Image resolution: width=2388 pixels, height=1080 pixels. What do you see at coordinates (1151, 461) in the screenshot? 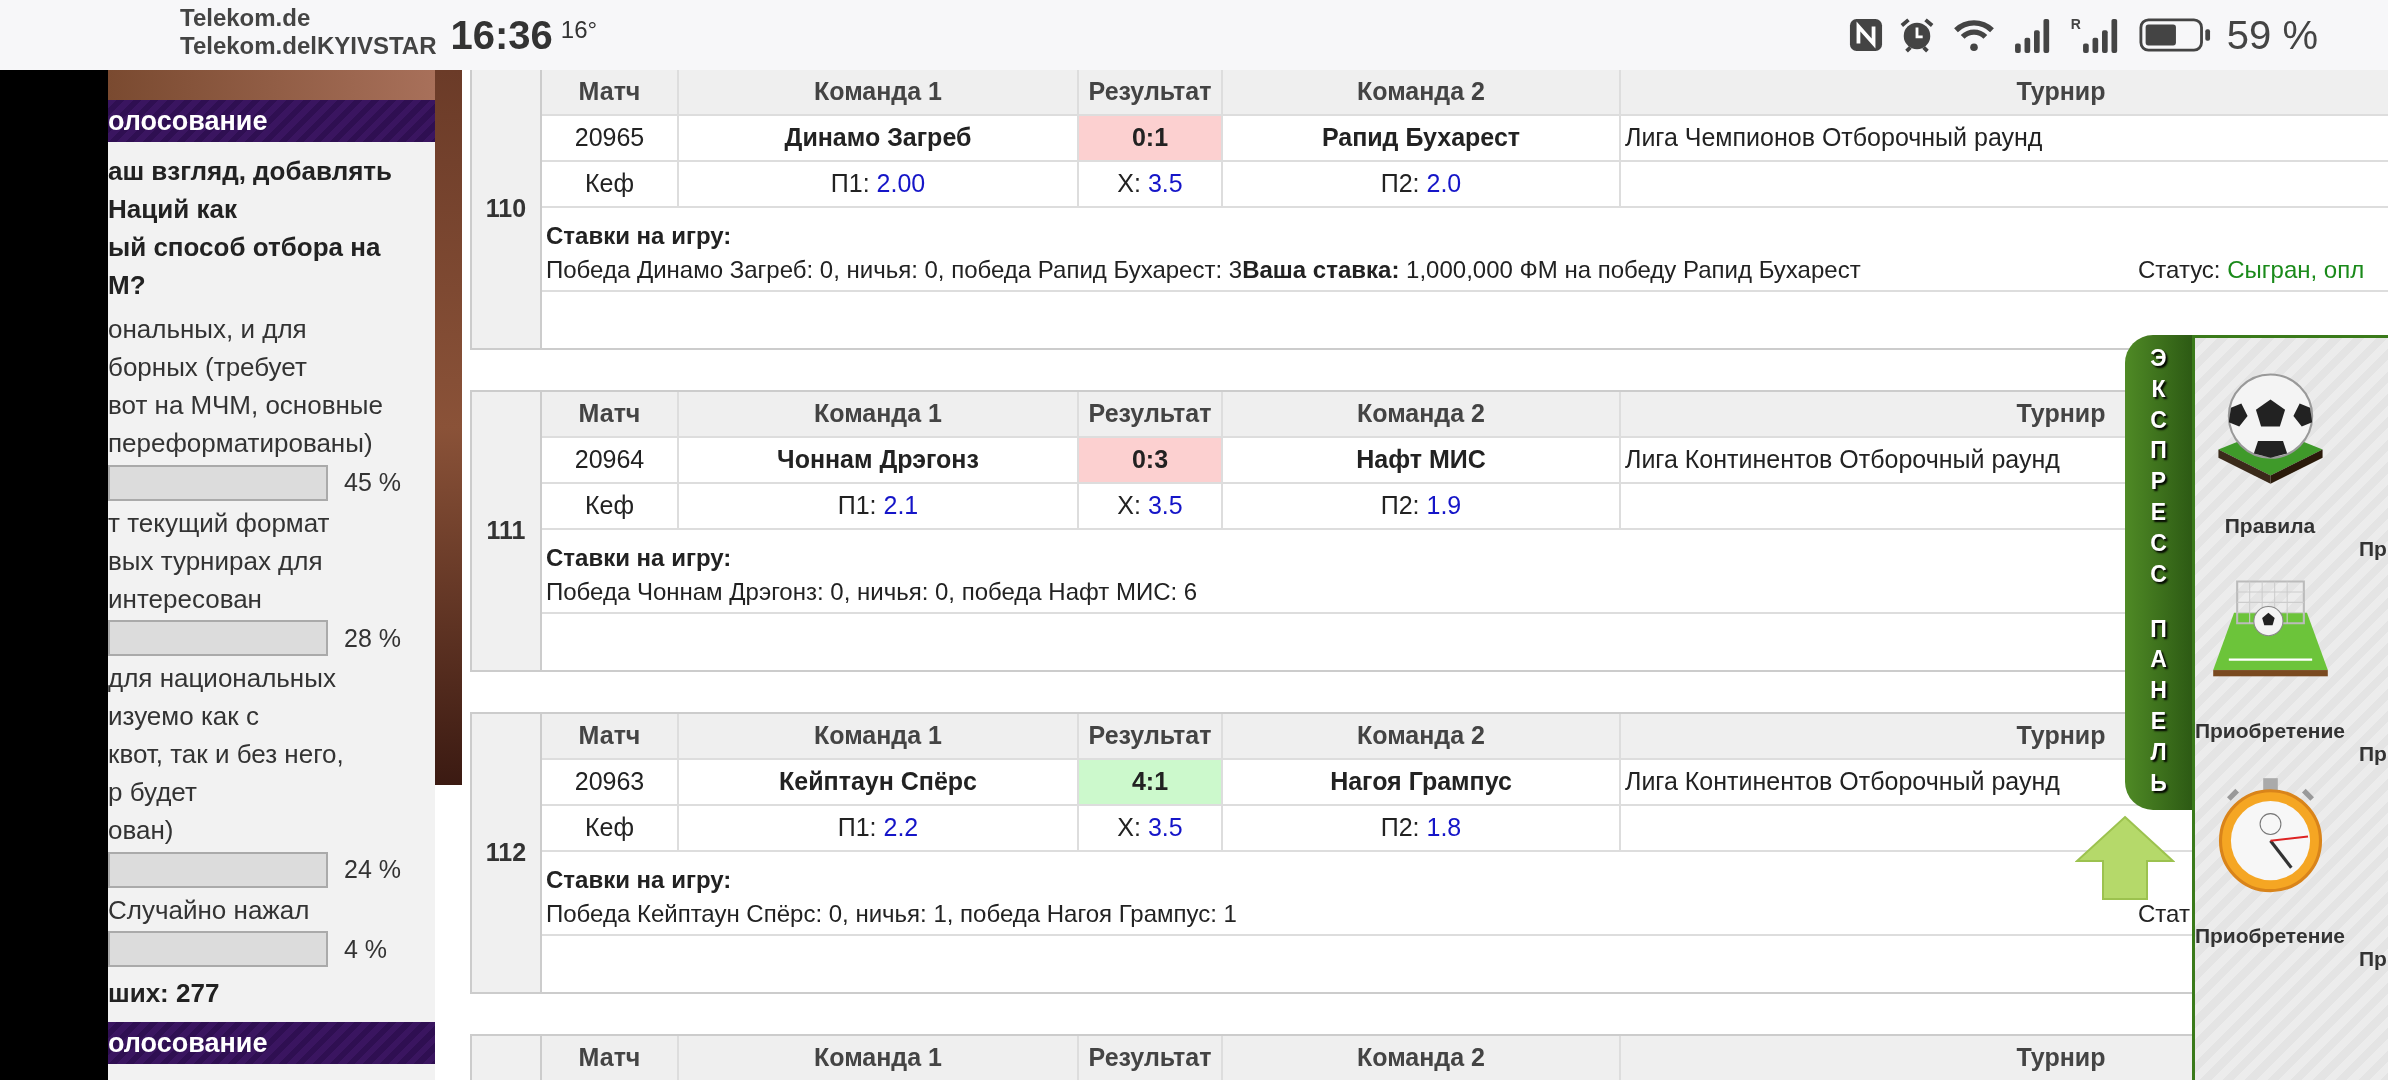
I see `result-cell: 0:3` at bounding box center [1151, 461].